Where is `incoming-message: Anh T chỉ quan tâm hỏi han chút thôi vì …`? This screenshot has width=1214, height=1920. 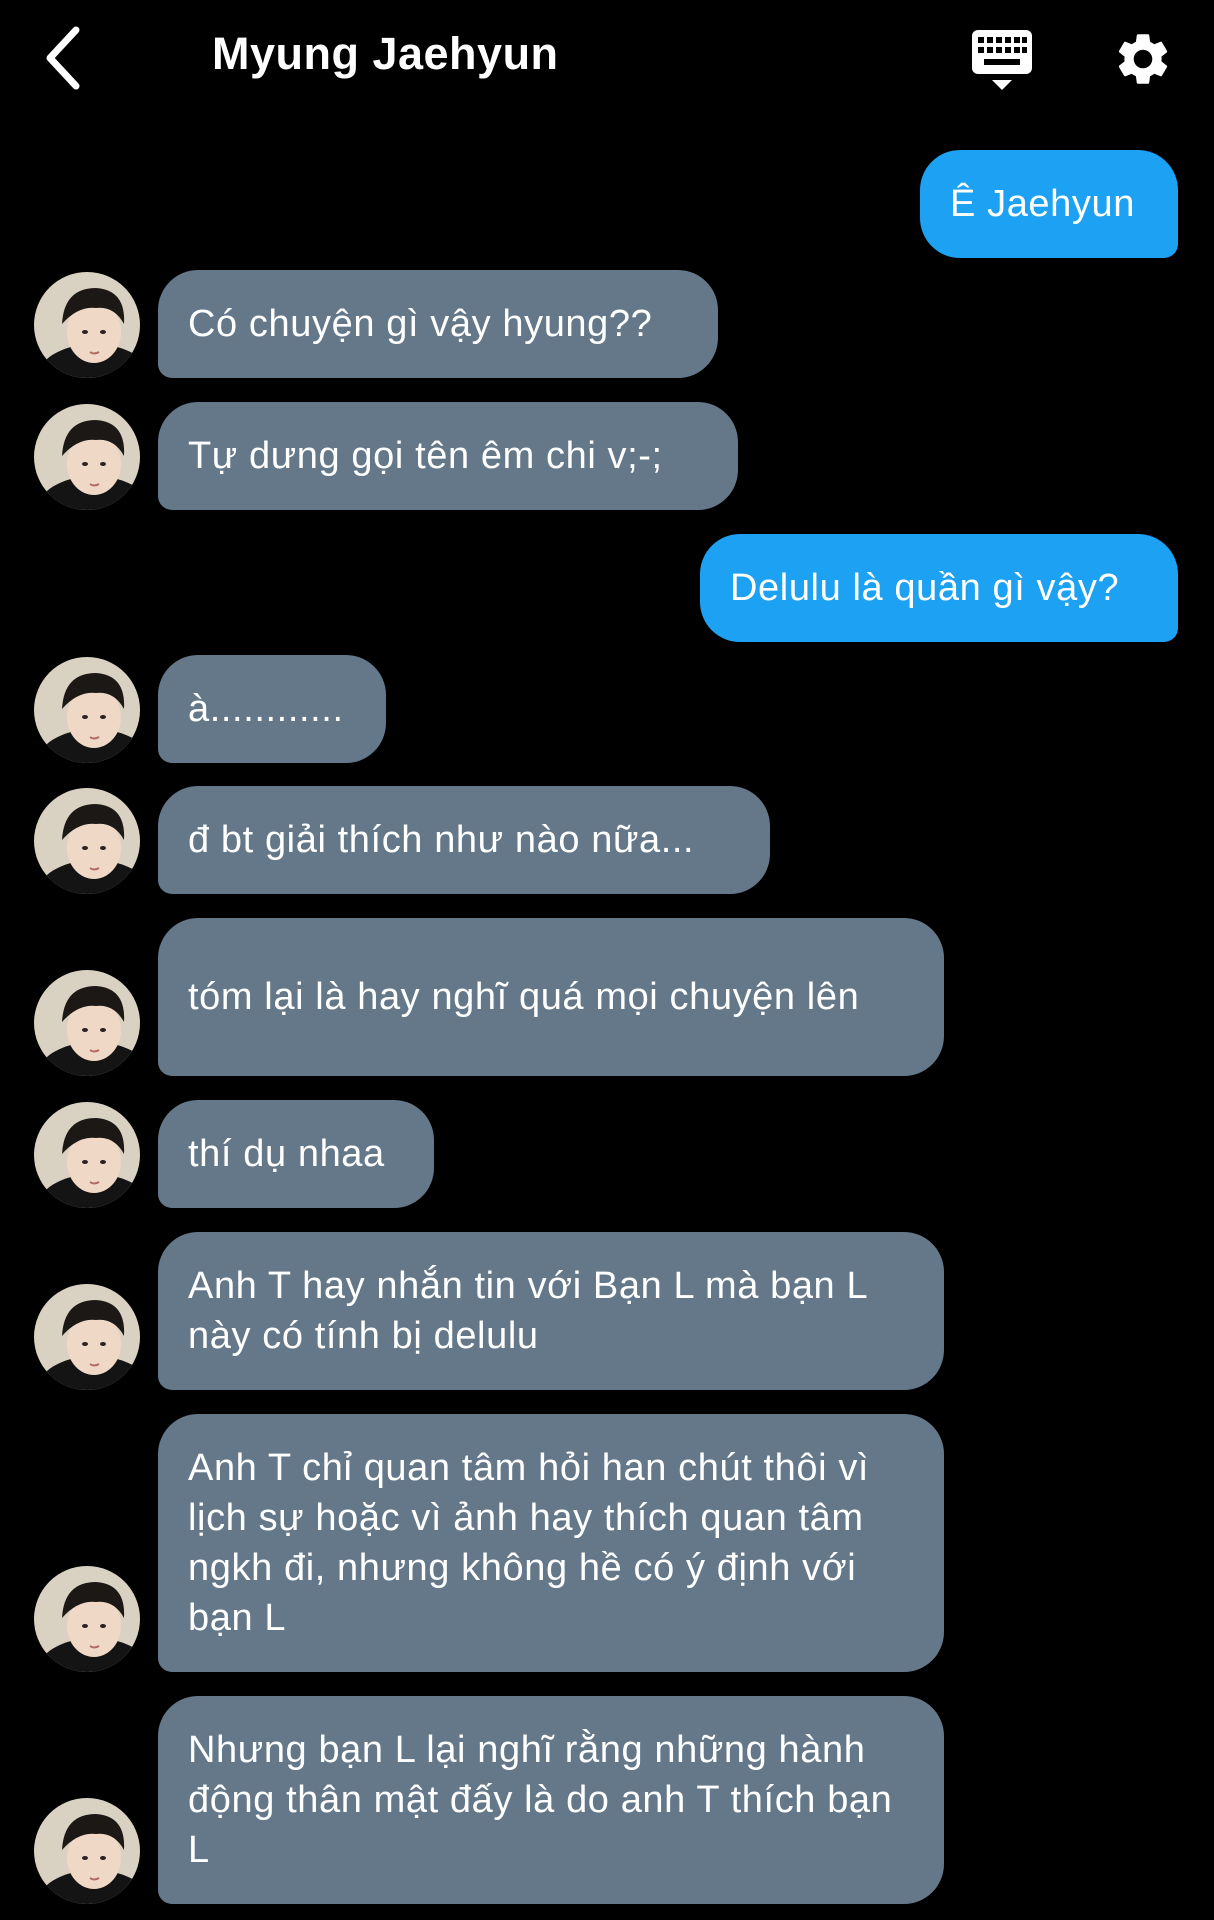
incoming-message: Anh T chỉ quan tâm hỏi han chút thôi vì … is located at coordinates (551, 1543).